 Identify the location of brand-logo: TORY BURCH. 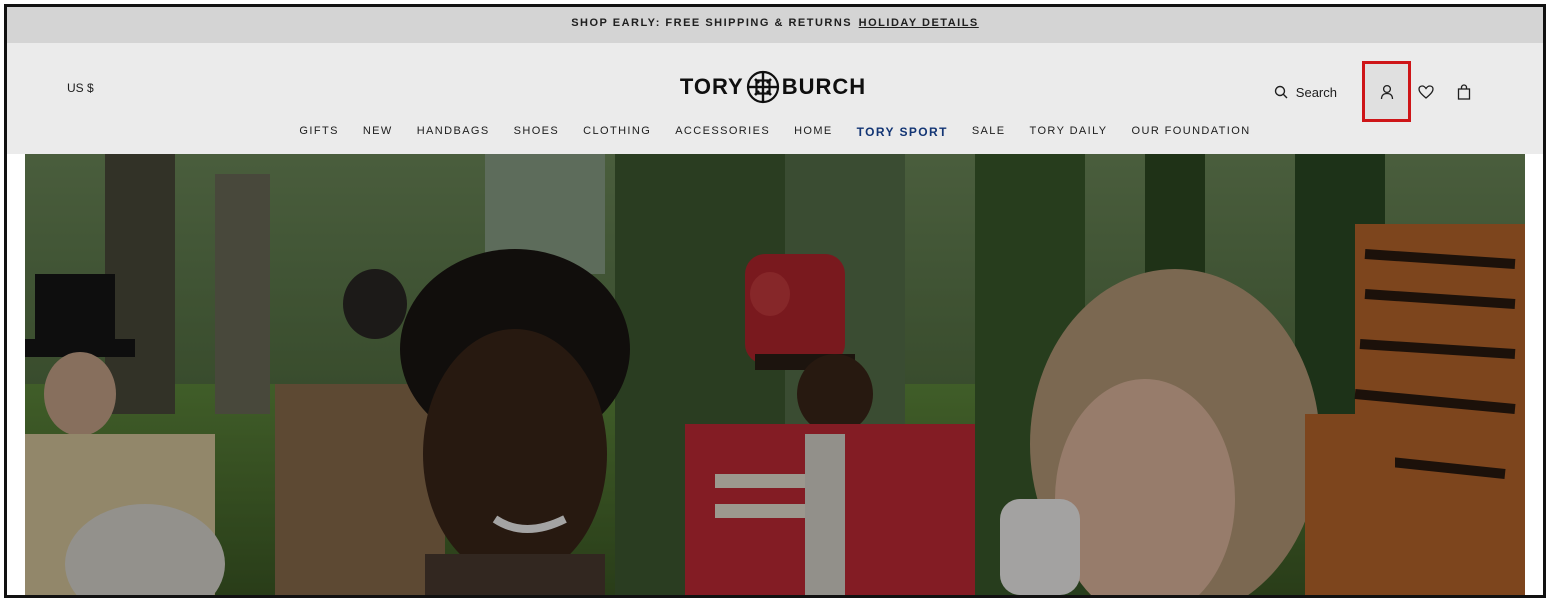
(773, 87).